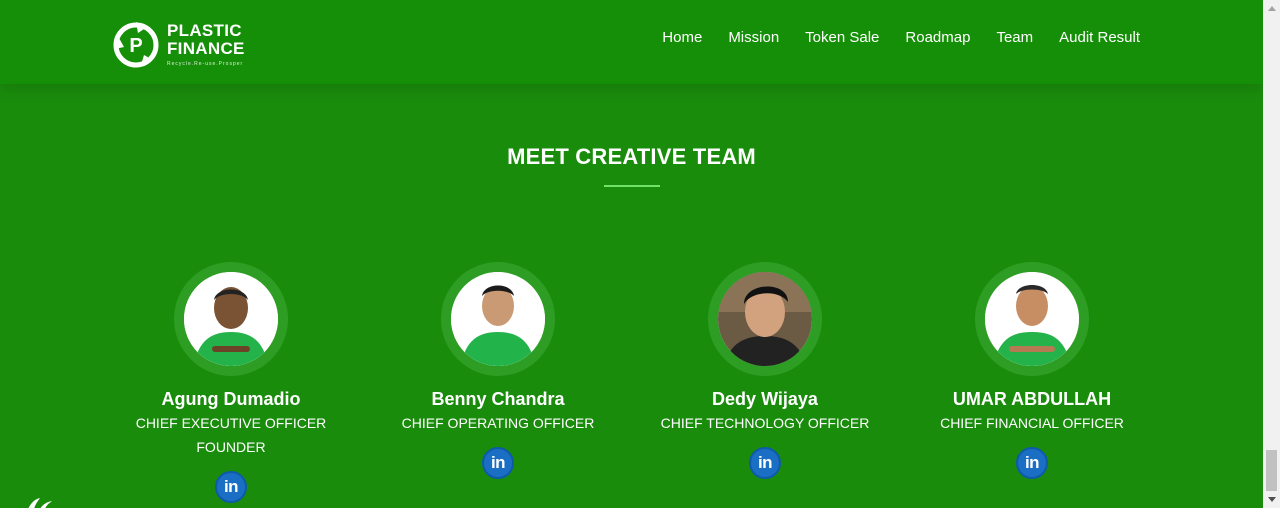 Image resolution: width=1280 pixels, height=508 pixels. What do you see at coordinates (204, 30) in the screenshot?
I see `brand-line-1: PLASTIC` at bounding box center [204, 30].